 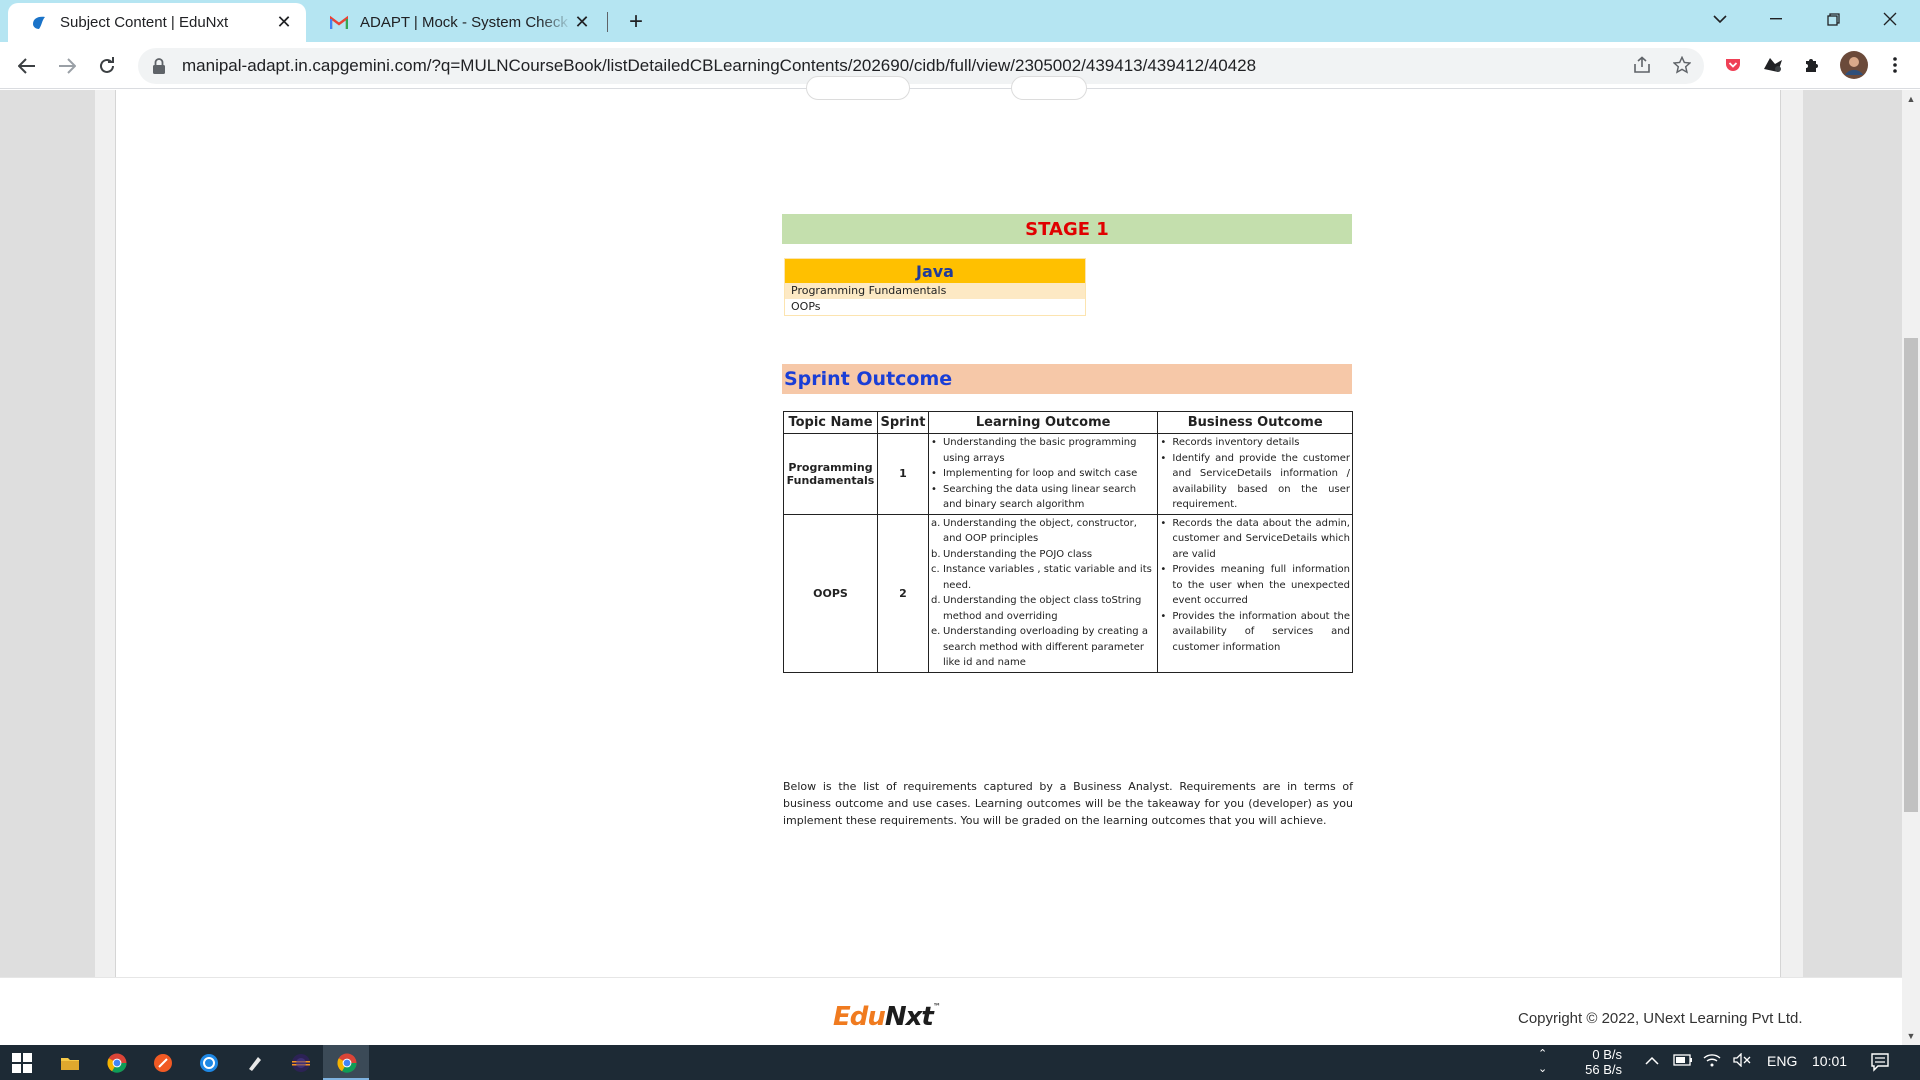 I want to click on show-hidden-icons-button, so click(x=1652, y=1061).